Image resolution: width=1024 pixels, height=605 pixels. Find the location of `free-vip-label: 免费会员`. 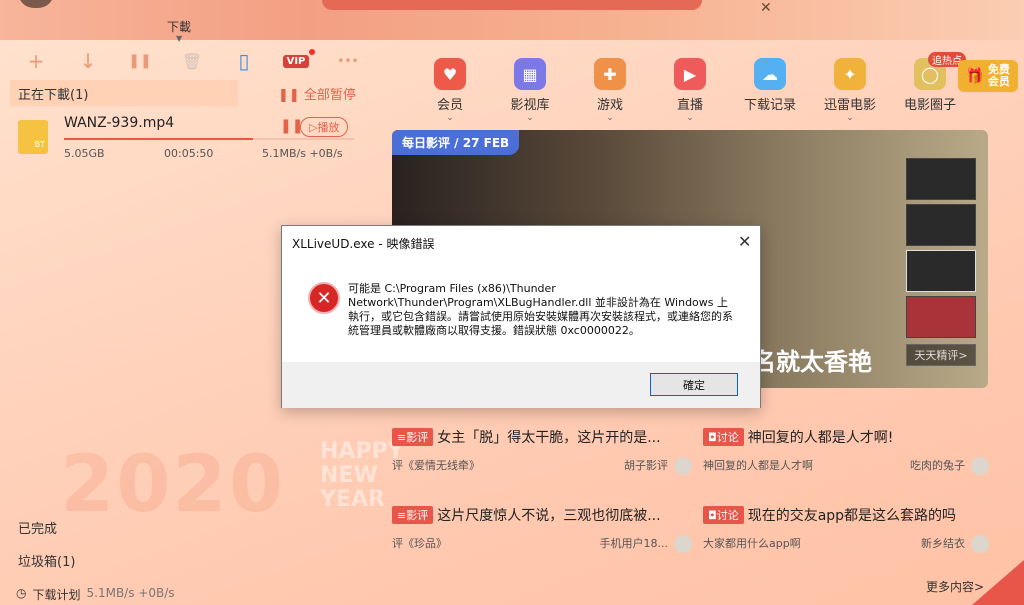

free-vip-label: 免费会员 is located at coordinates (998, 75).